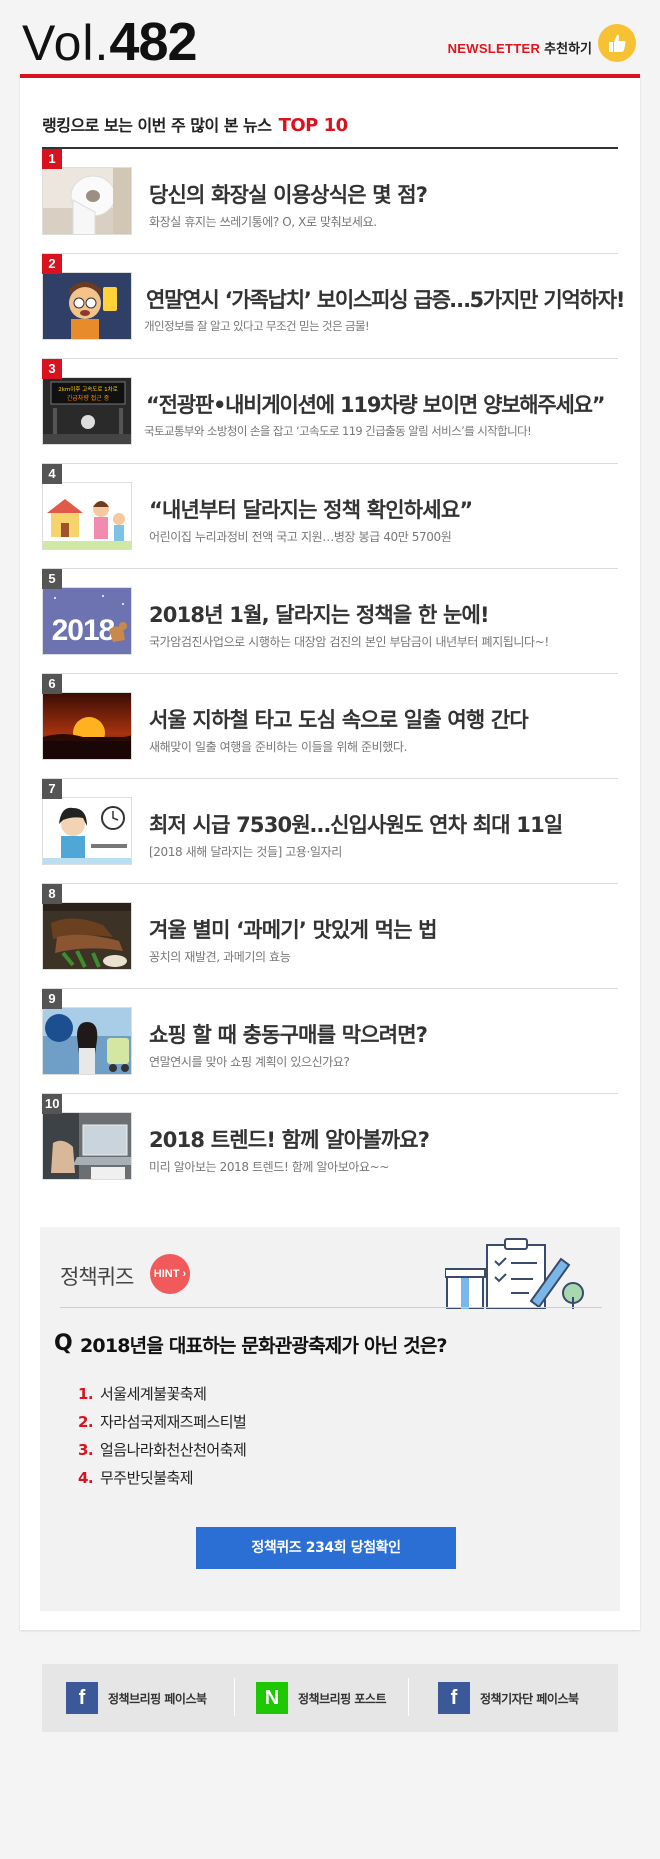 This screenshot has height=1859, width=660. Describe the element at coordinates (166, 1274) in the screenshot. I see `hint-label: HINT` at that location.